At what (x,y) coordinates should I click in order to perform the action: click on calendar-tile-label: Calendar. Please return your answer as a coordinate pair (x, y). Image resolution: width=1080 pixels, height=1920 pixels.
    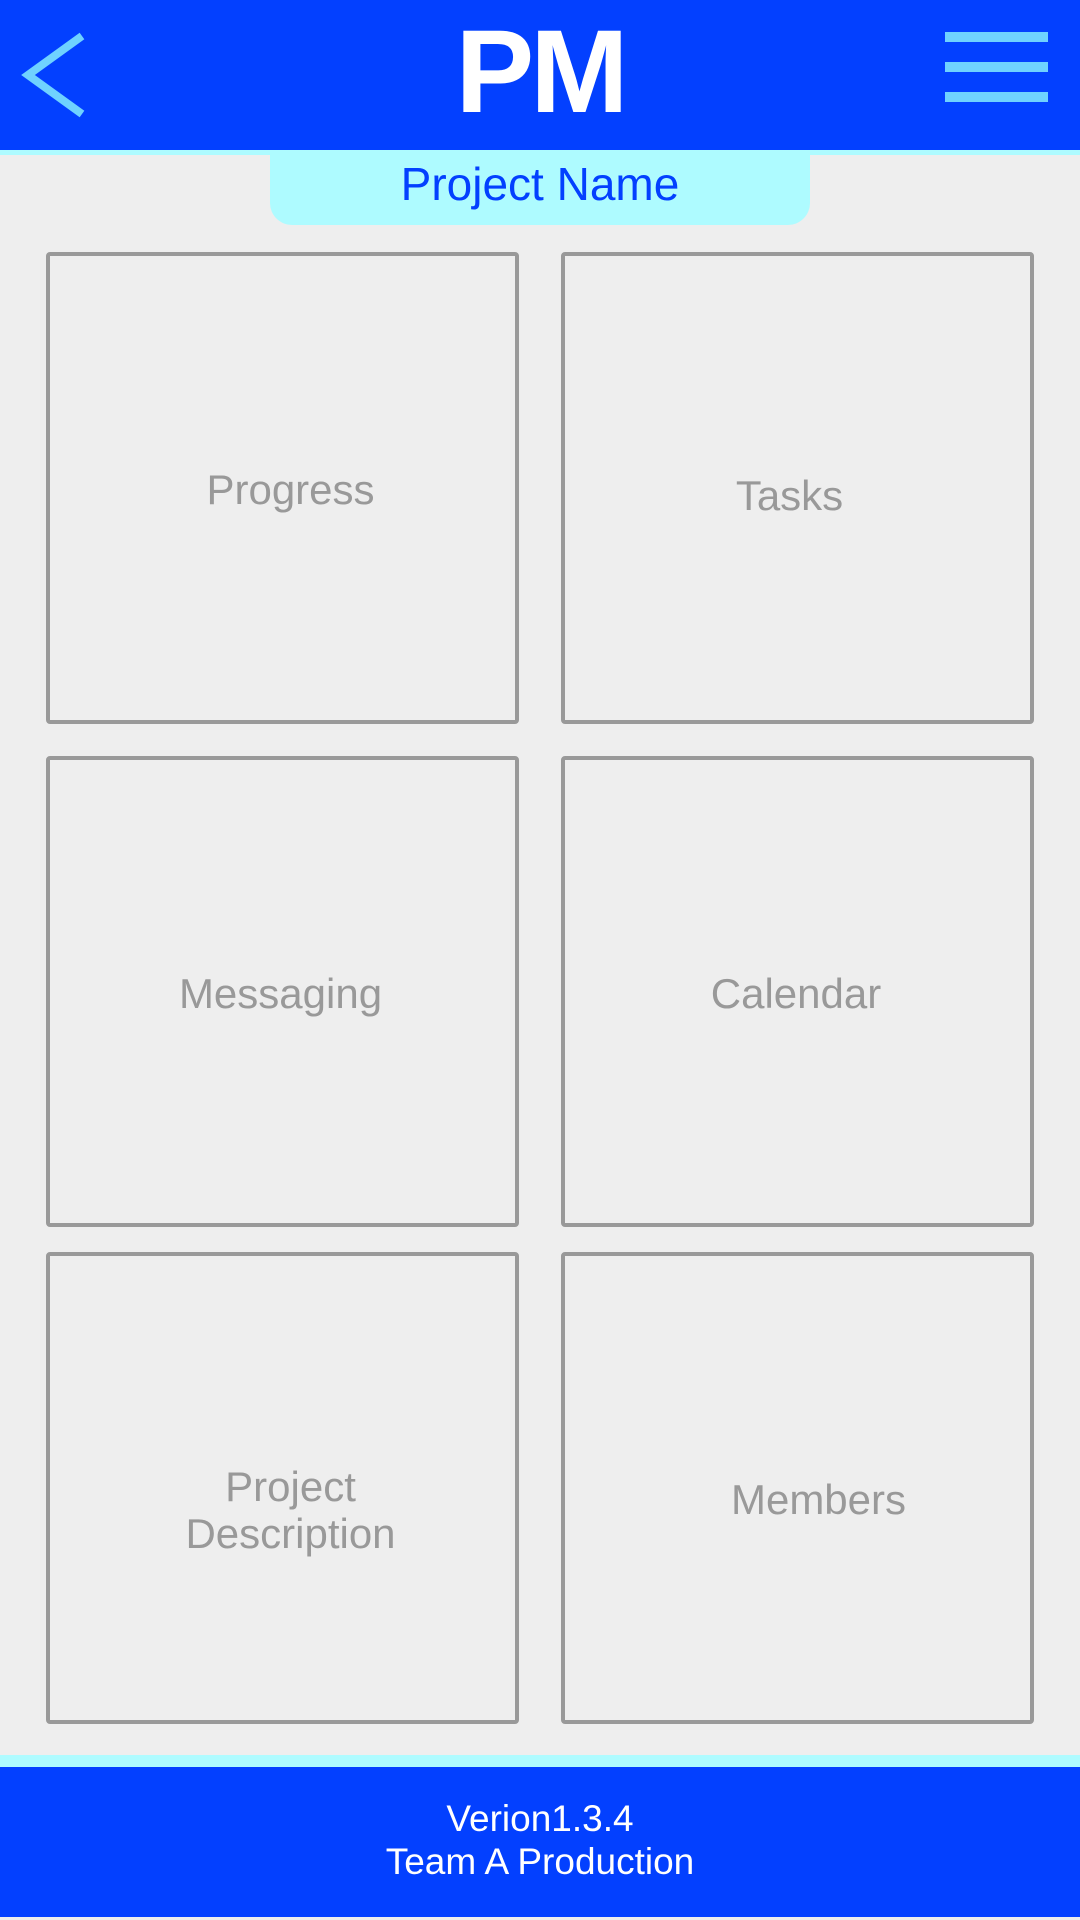
    Looking at the image, I should click on (796, 993).